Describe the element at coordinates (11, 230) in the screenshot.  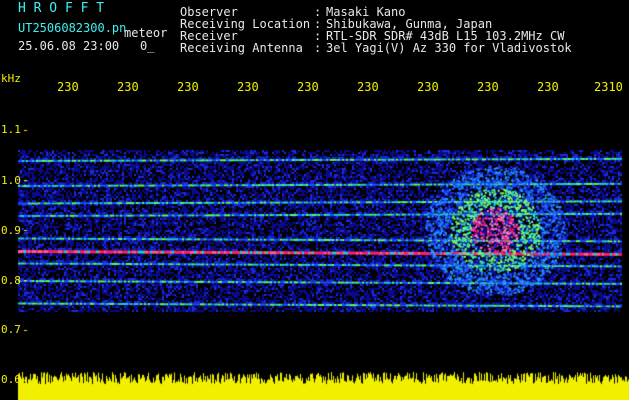
I see `y-tick-label: 0.9` at that location.